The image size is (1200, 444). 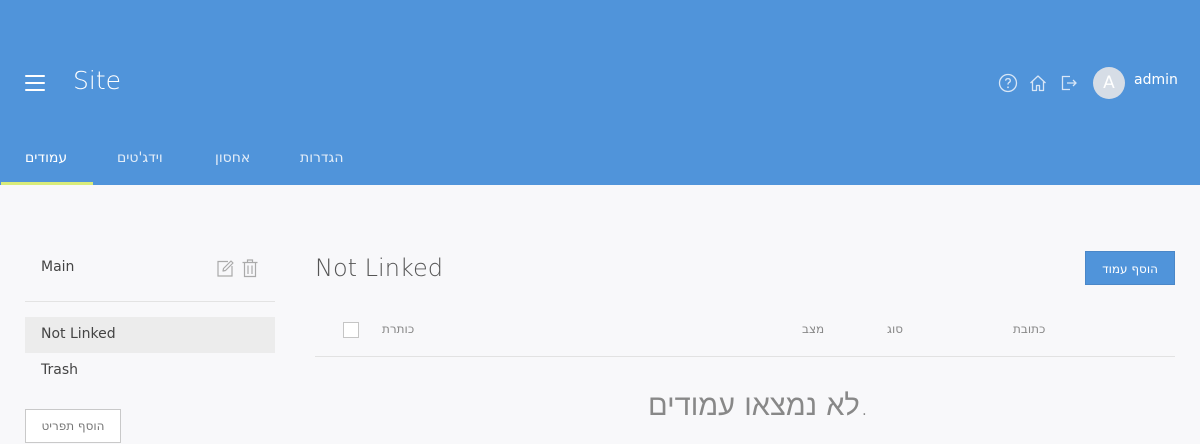 I want to click on sidebar-item-trash: Trash, so click(x=59, y=370).